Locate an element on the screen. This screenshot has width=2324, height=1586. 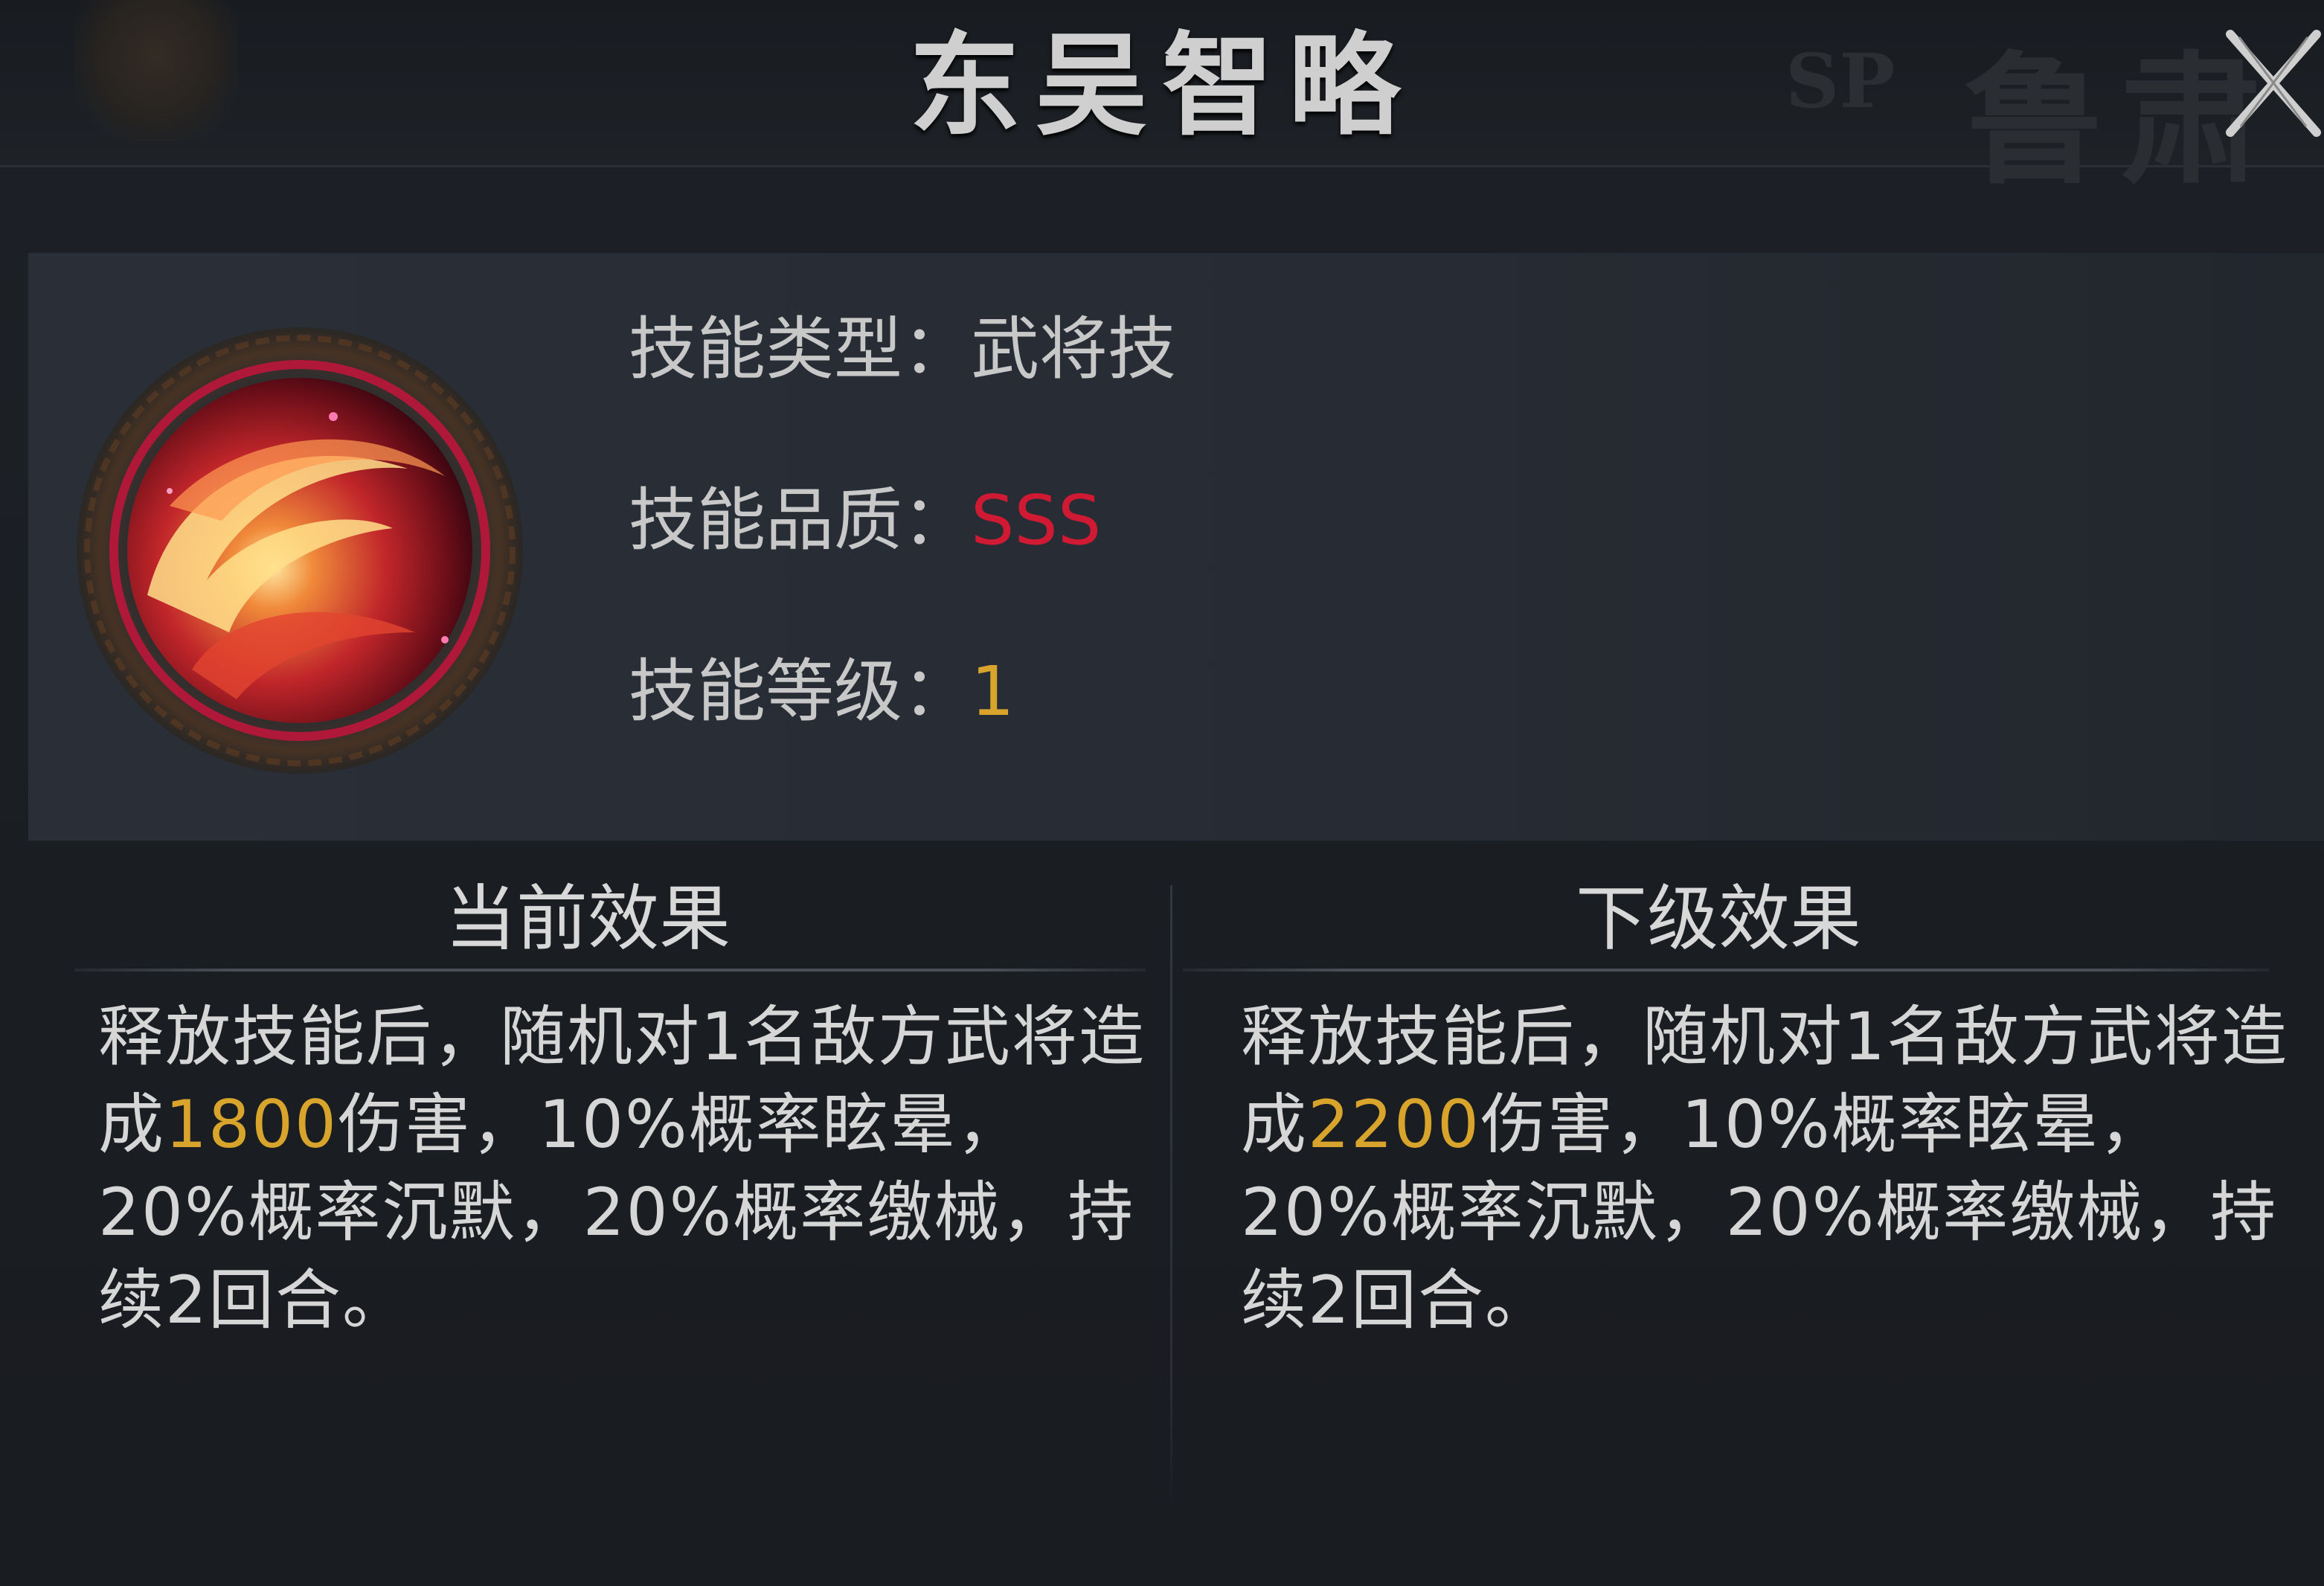
skill-type-label: 技能类型： is located at coordinates (800, 349).